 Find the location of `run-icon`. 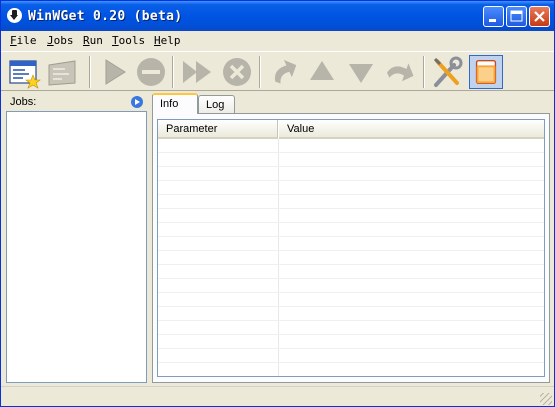

run-icon is located at coordinates (115, 72).